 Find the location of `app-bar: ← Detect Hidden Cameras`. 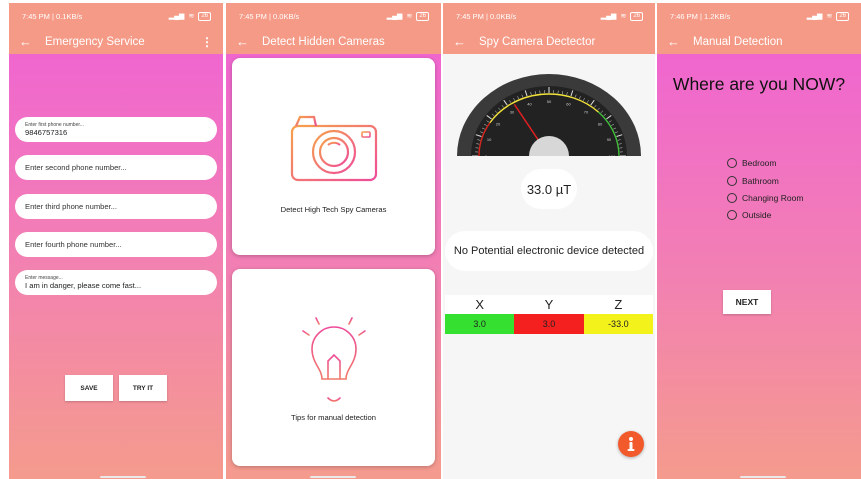

app-bar: ← Detect Hidden Cameras is located at coordinates (333, 41).